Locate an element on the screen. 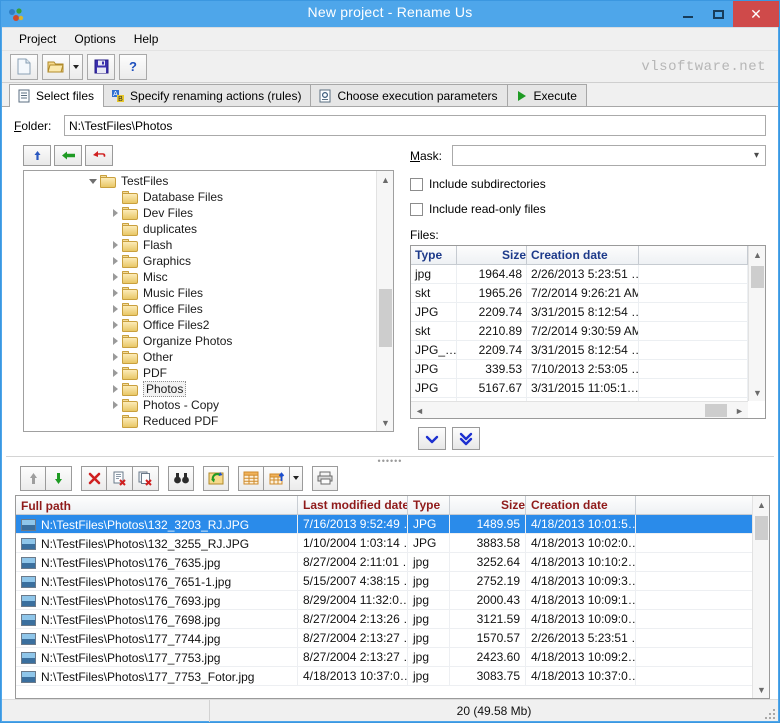 This screenshot has height=723, width=780. tree-item: Organize Photos is located at coordinates (200, 341).